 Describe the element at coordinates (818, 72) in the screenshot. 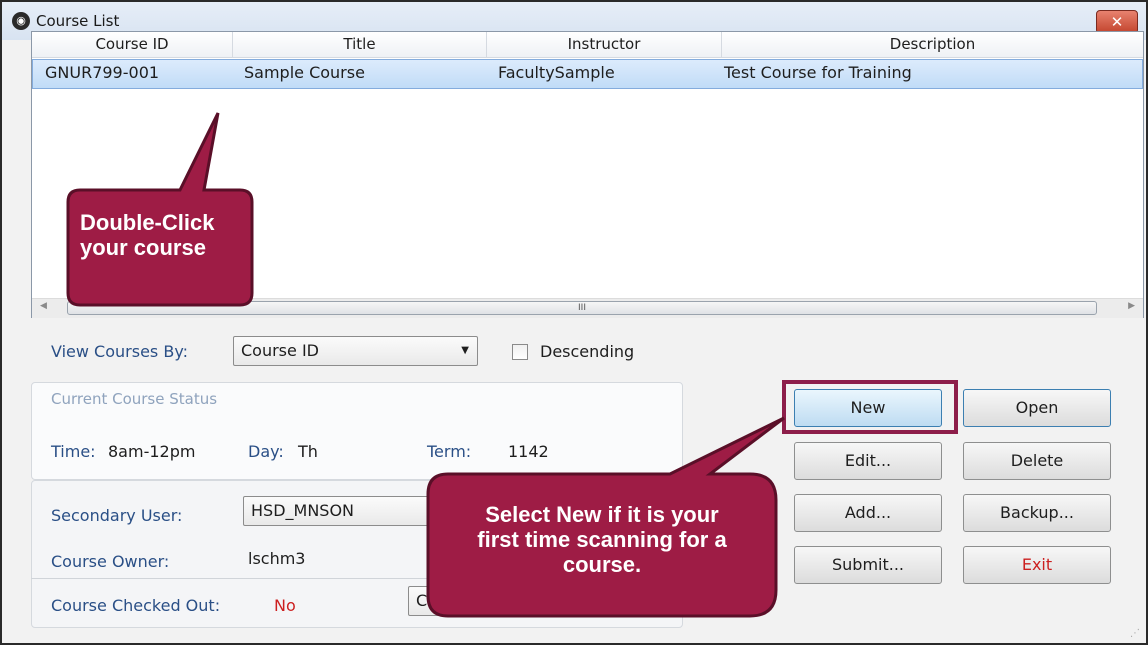

I see `cell-description: Test Course for Training` at that location.